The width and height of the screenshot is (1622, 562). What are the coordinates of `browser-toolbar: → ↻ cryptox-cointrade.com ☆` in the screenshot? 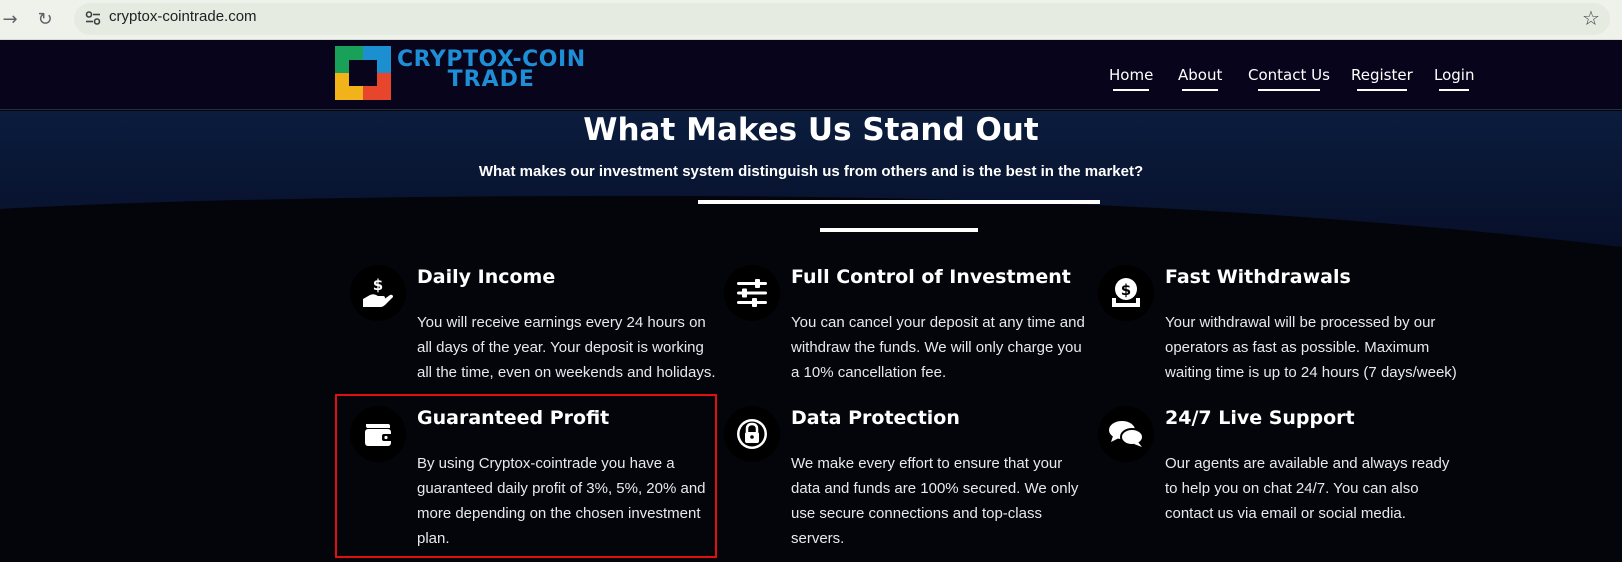 It's located at (811, 20).